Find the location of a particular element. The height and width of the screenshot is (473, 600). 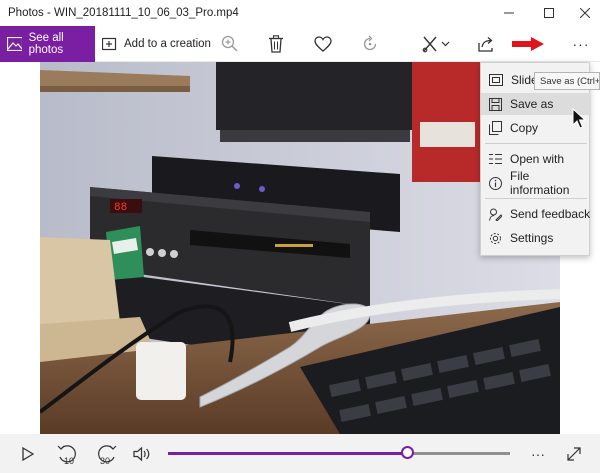

menu-item-settings: Settings is located at coordinates (536, 238).